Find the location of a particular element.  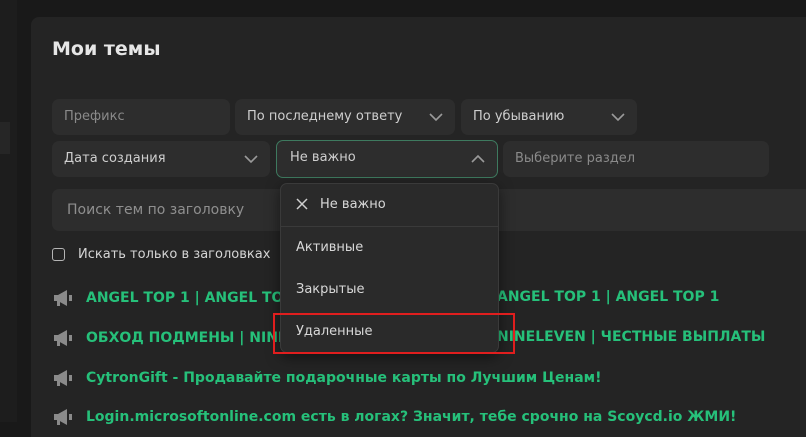

dropdown-option-label: Не важно is located at coordinates (353, 204).